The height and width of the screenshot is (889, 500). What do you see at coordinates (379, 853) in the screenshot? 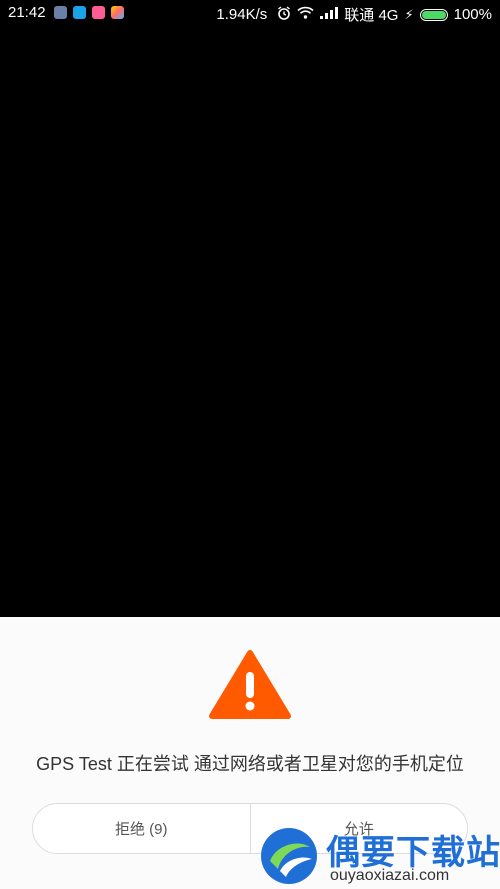
I see `watermark: 偶要下载站 ouyaoxiazai.com` at bounding box center [379, 853].